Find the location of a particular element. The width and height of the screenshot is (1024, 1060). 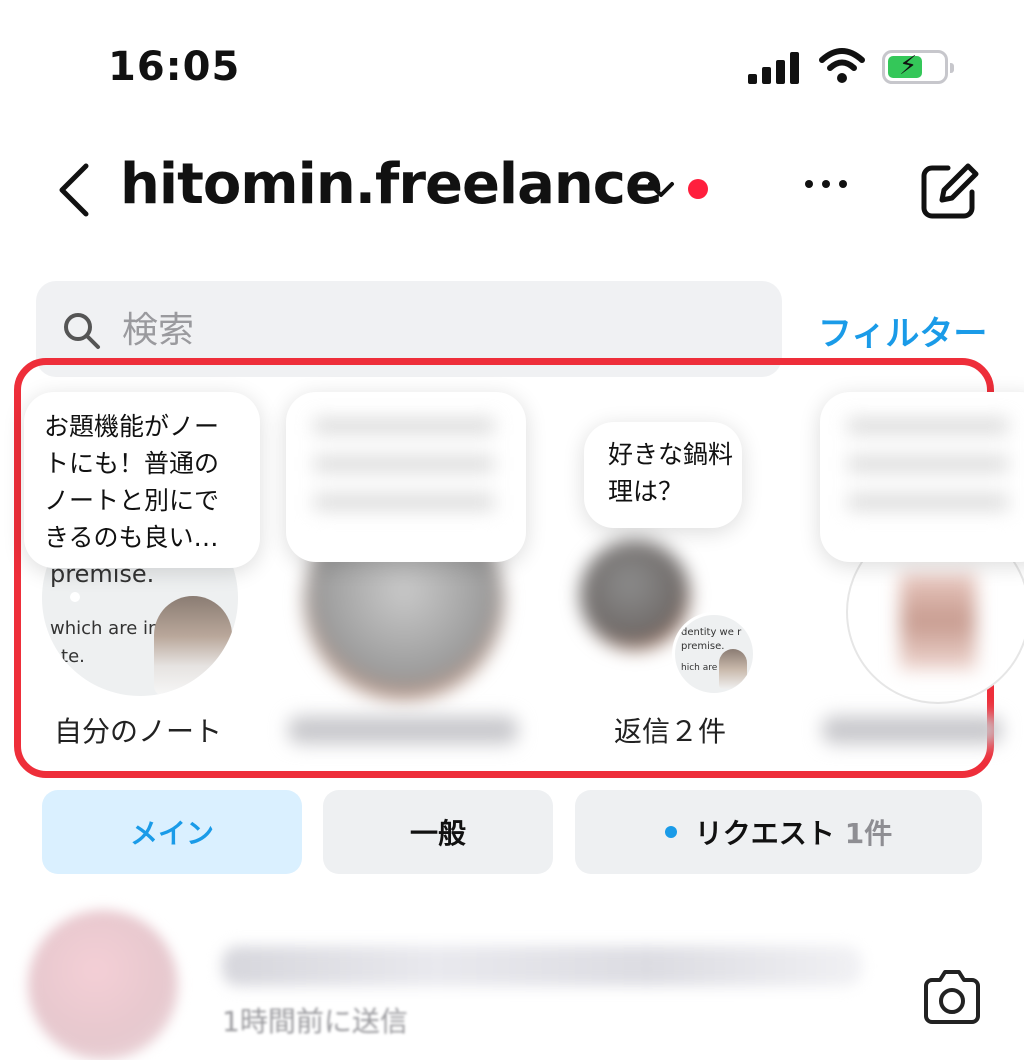

tab-requests: リクエスト 1件 is located at coordinates (778, 832).